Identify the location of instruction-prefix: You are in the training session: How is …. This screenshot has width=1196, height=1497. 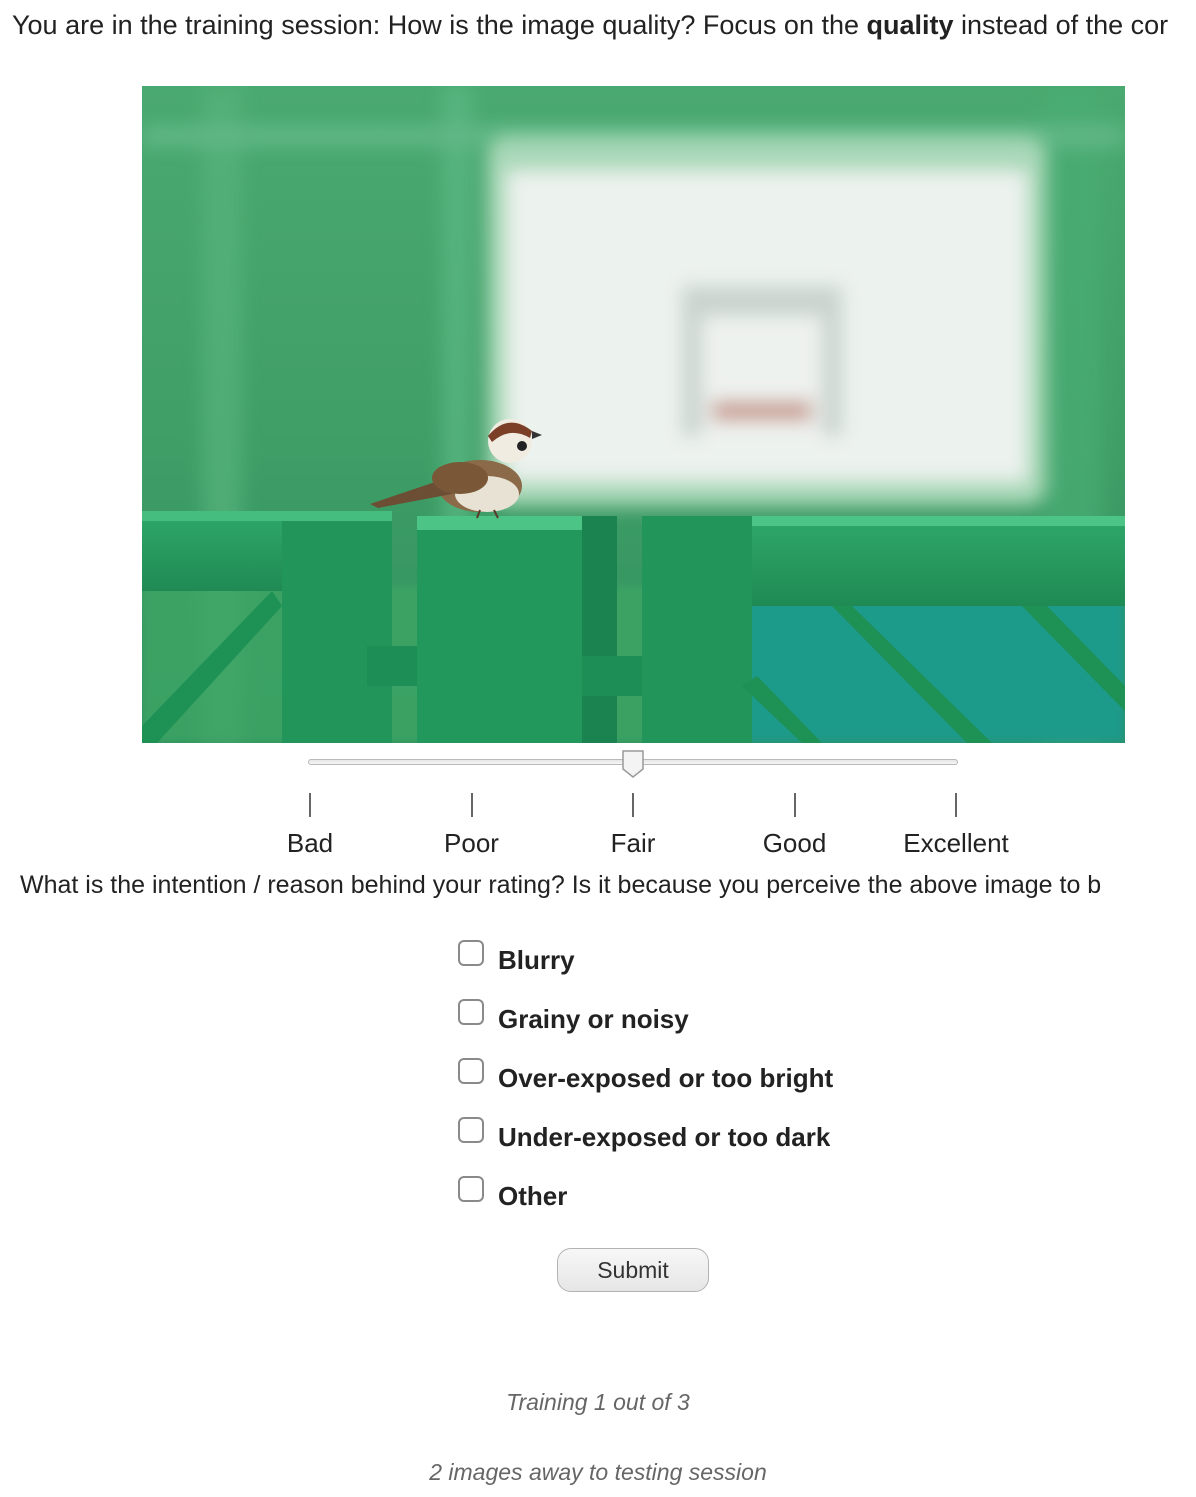
(439, 25).